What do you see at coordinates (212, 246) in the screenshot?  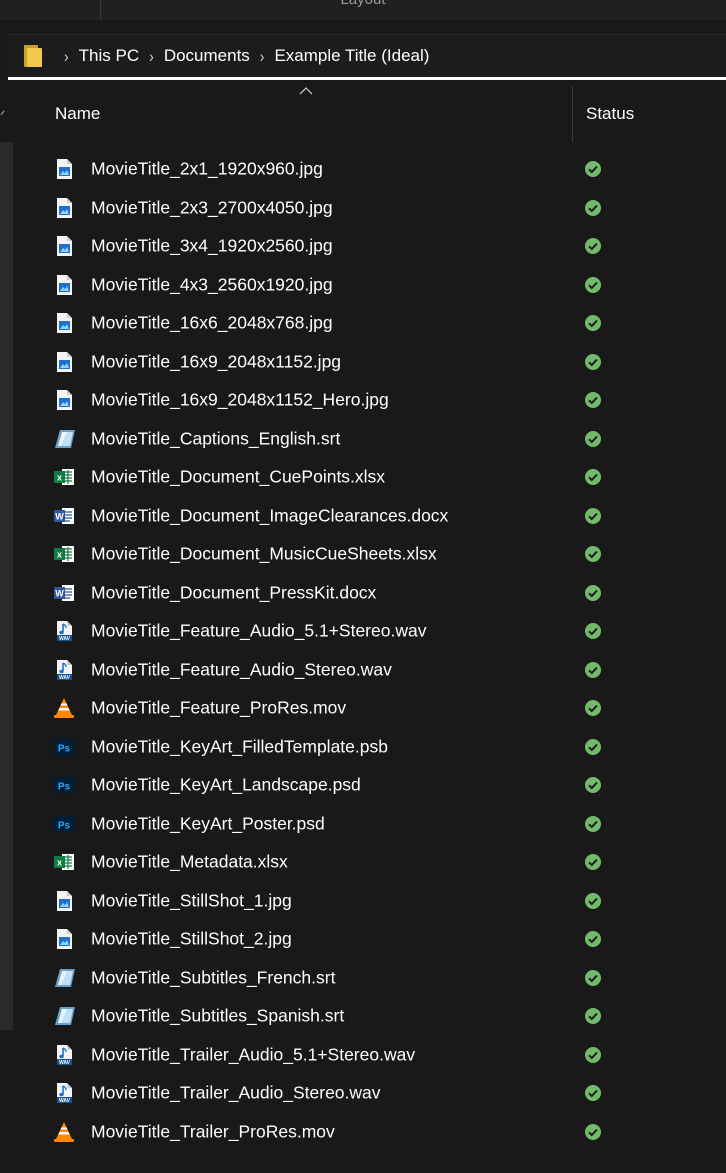 I see `file-name: MovieTitle_3x4_1920x2560.jpg` at bounding box center [212, 246].